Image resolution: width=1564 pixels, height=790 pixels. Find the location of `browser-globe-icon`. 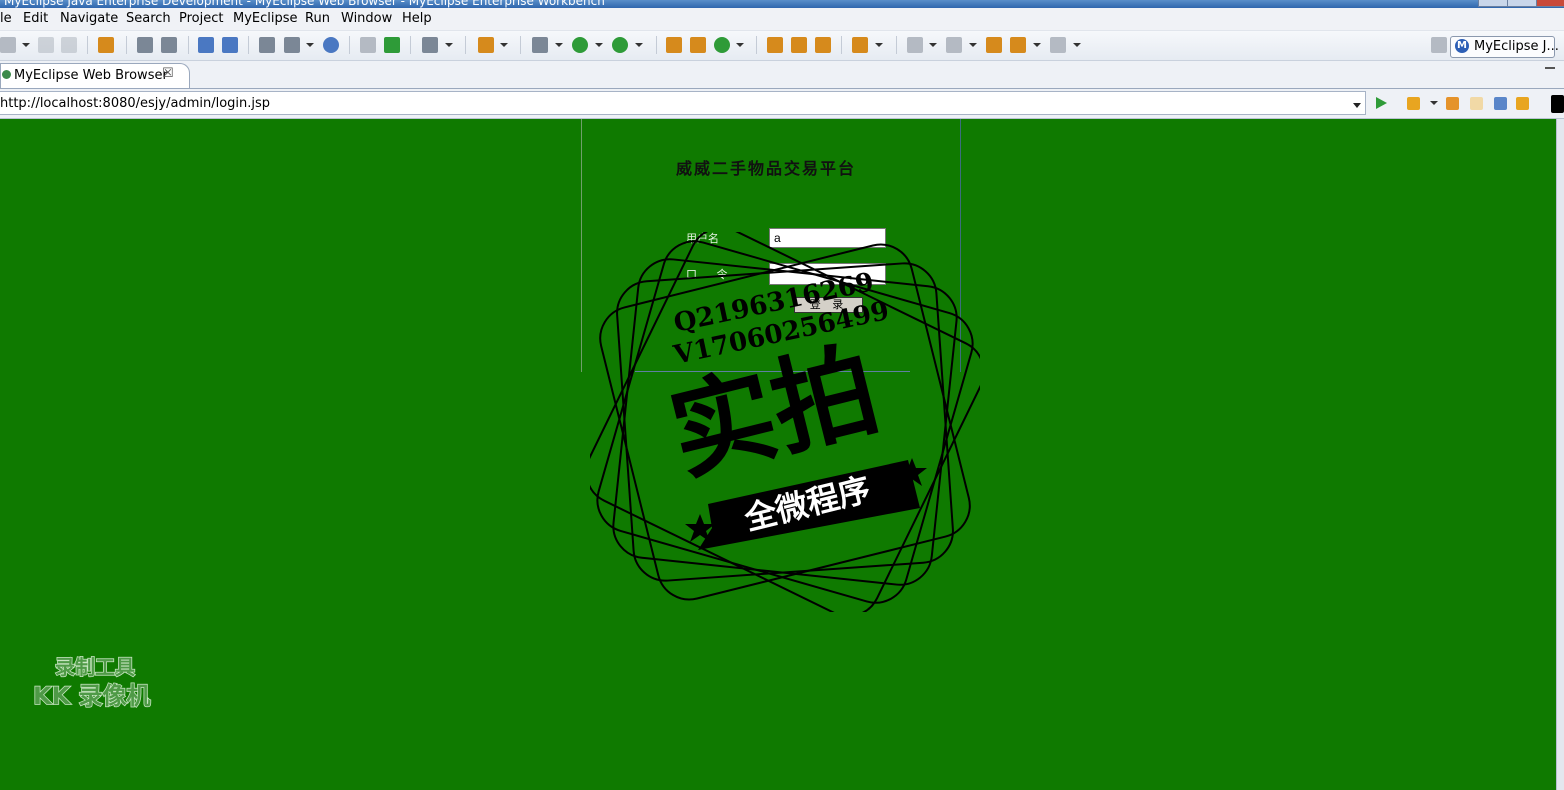

browser-globe-icon is located at coordinates (6, 74).